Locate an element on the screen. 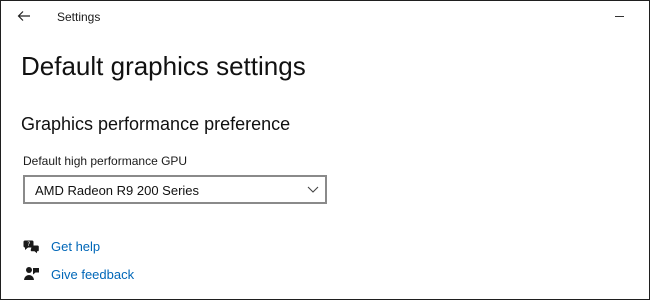 Image resolution: width=650 pixels, height=300 pixels. page-title: Default graphics settings is located at coordinates (163, 66).